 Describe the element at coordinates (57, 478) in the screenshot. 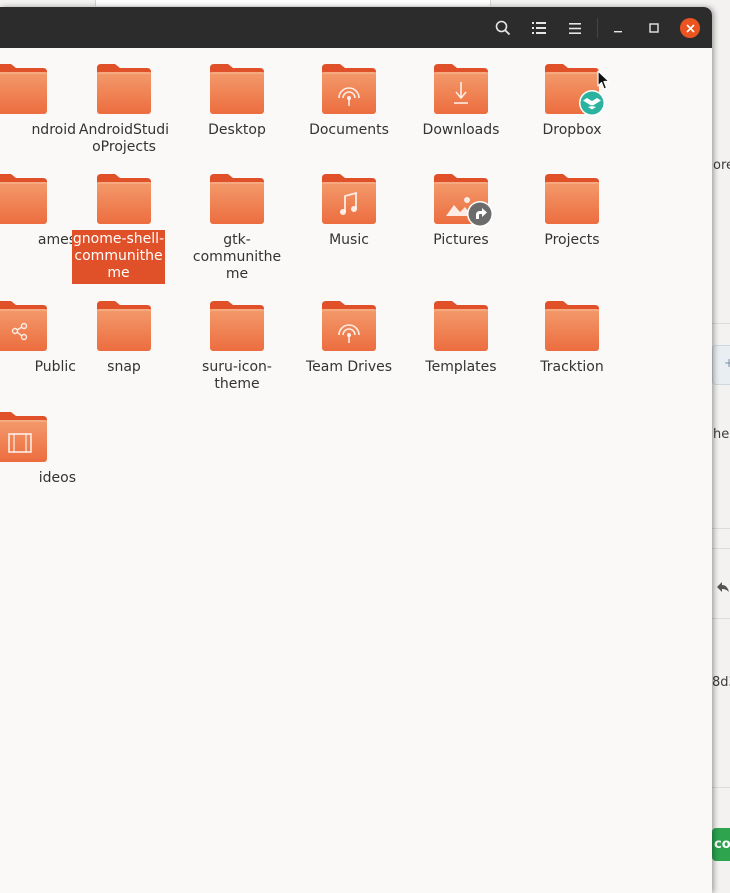

I see `file-name-label: ideos` at that location.